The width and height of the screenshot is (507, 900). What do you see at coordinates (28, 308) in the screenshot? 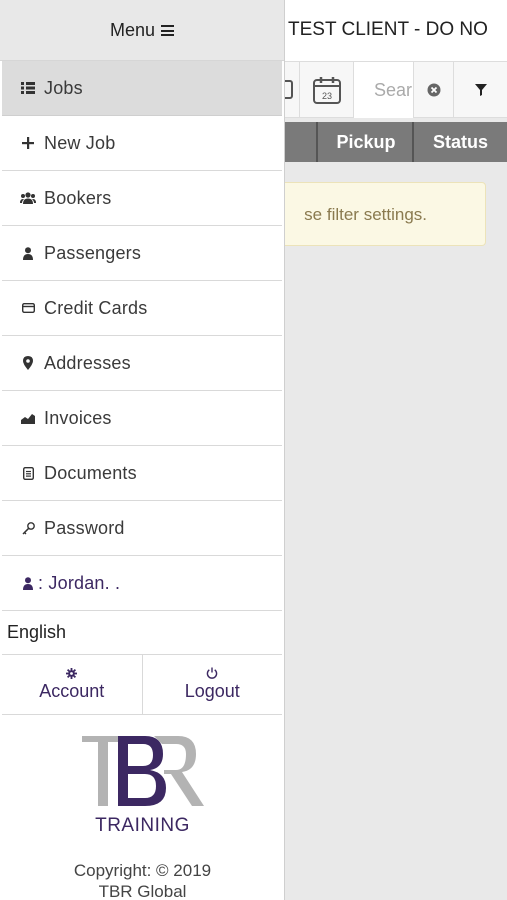
I see `credit-card-icon` at bounding box center [28, 308].